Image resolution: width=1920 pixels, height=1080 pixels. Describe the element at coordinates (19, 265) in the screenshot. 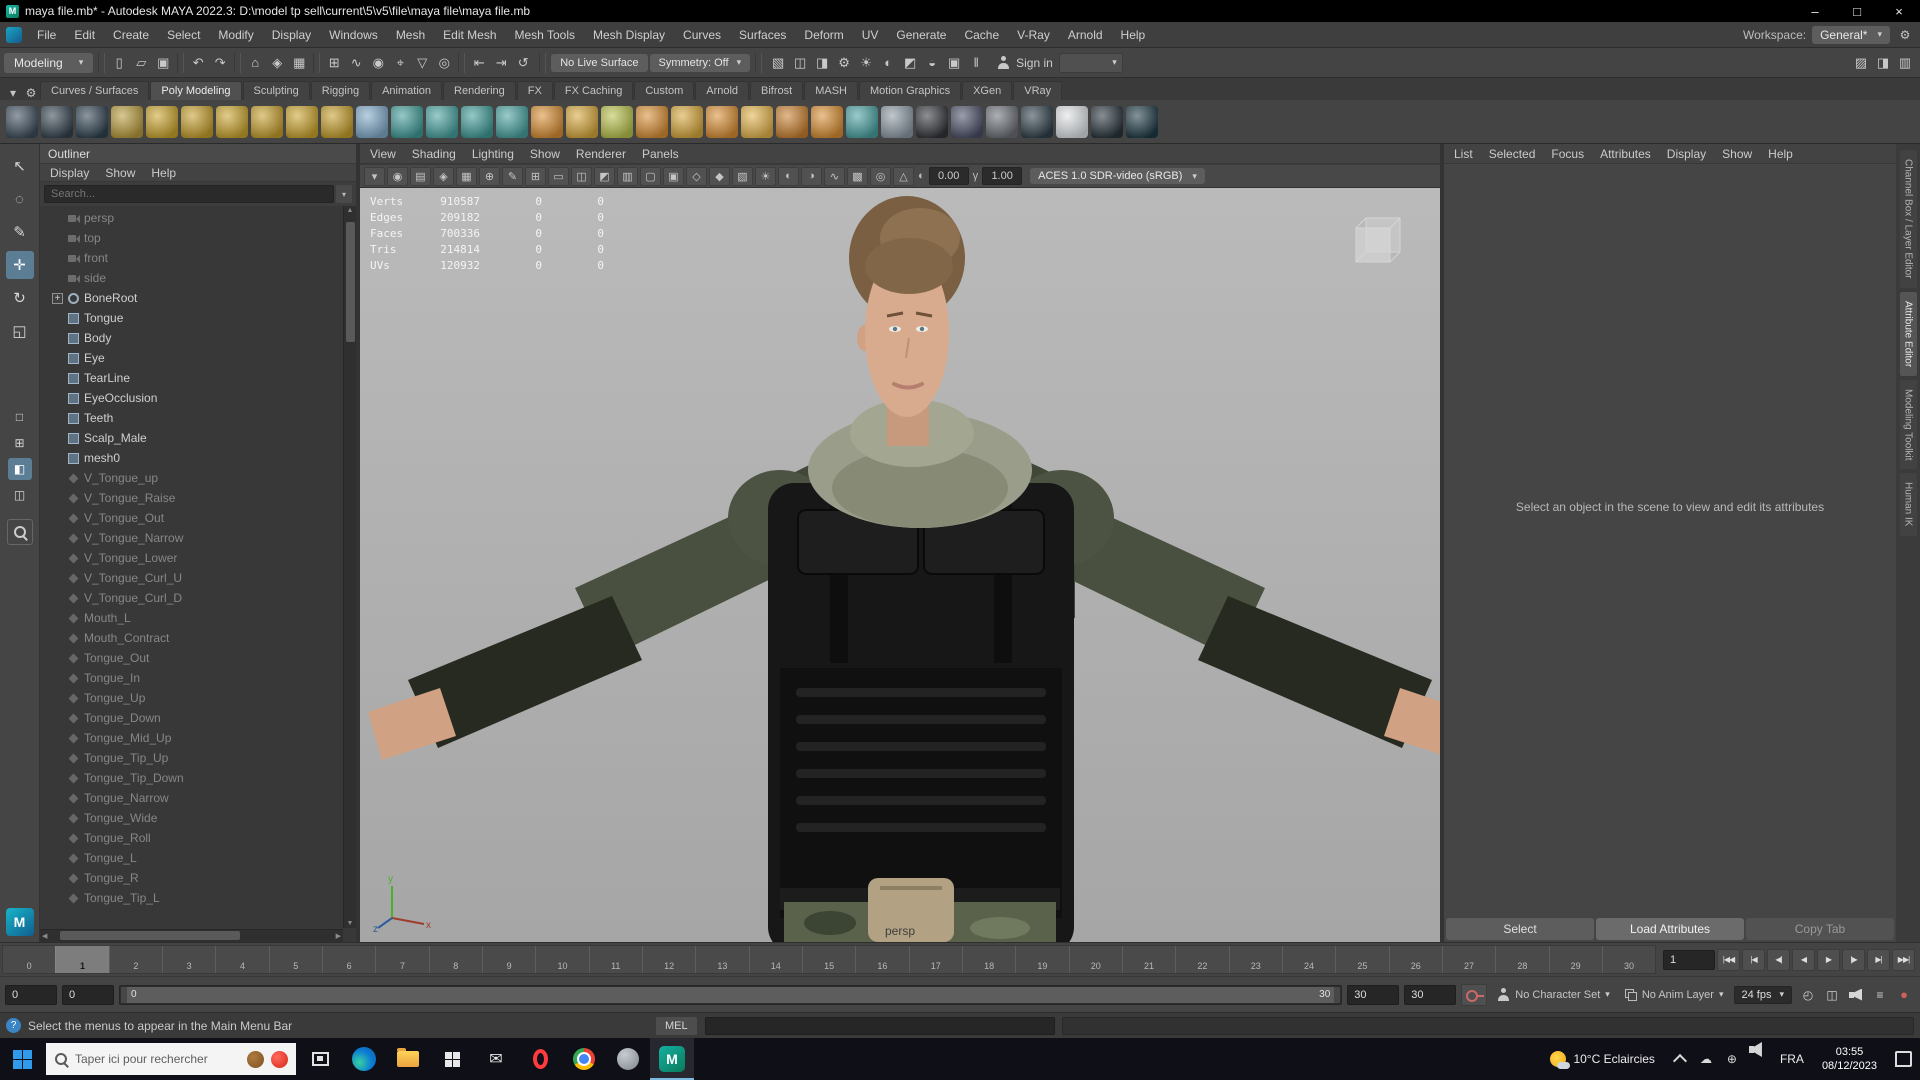

I see `move-tool: ✛` at that location.